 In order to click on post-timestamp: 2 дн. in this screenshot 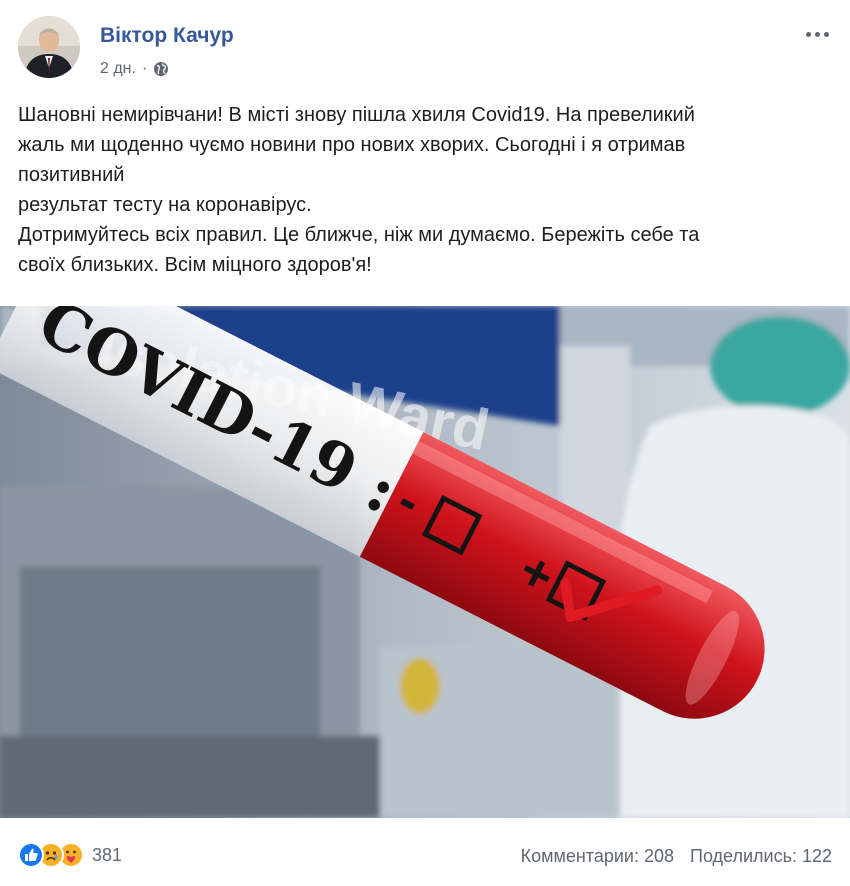, I will do `click(118, 69)`.